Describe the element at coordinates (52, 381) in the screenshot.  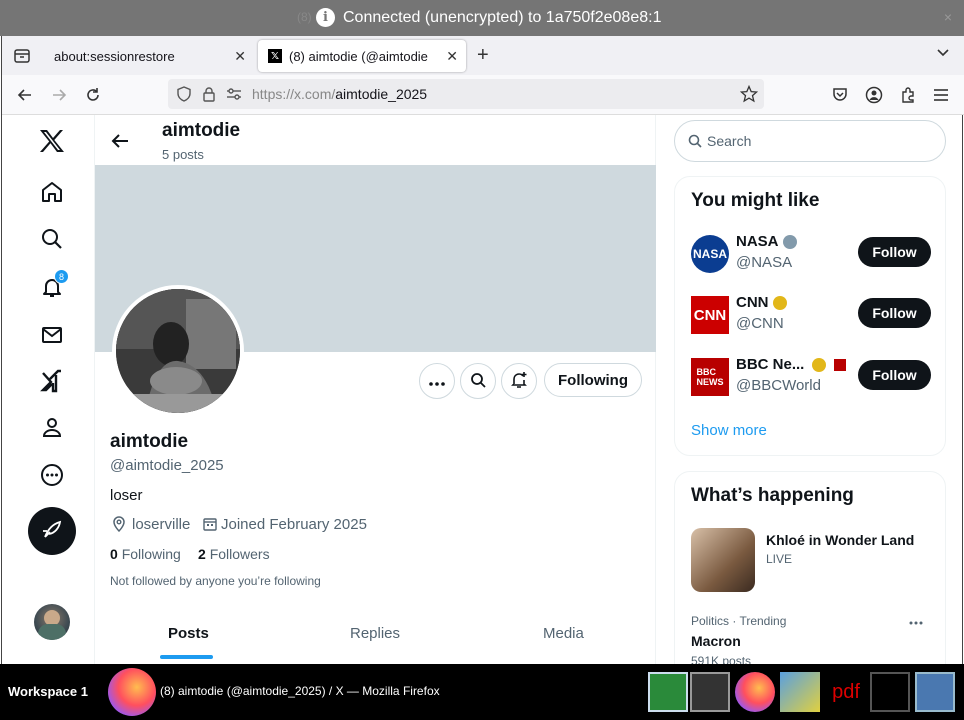
I see `grok-icon` at that location.